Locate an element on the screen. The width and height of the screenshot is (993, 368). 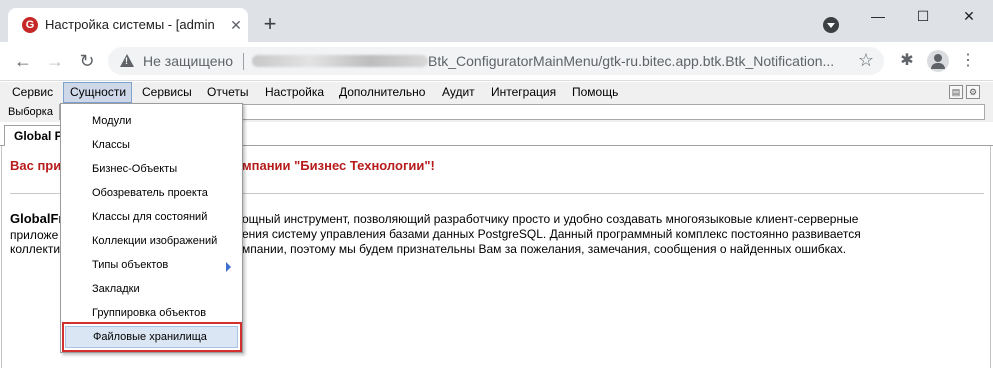
menu-item-biznes-obekty: Бизнес-Объекты is located at coordinates (151, 169).